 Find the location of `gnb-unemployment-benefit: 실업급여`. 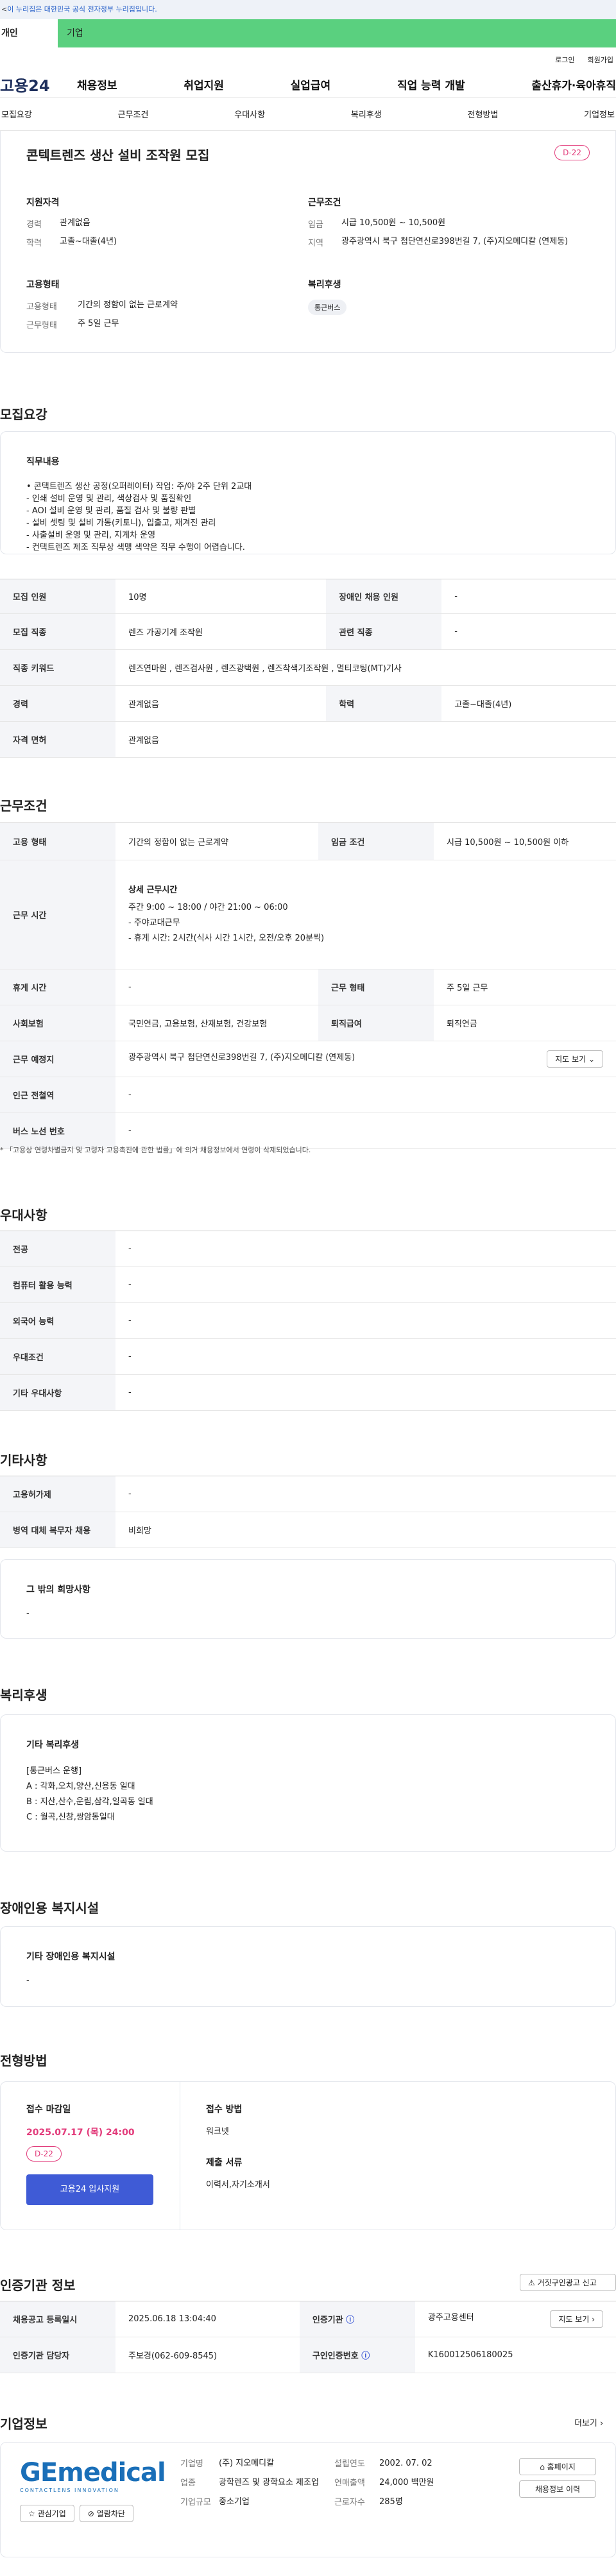

gnb-unemployment-benefit: 실업급여 is located at coordinates (311, 84).